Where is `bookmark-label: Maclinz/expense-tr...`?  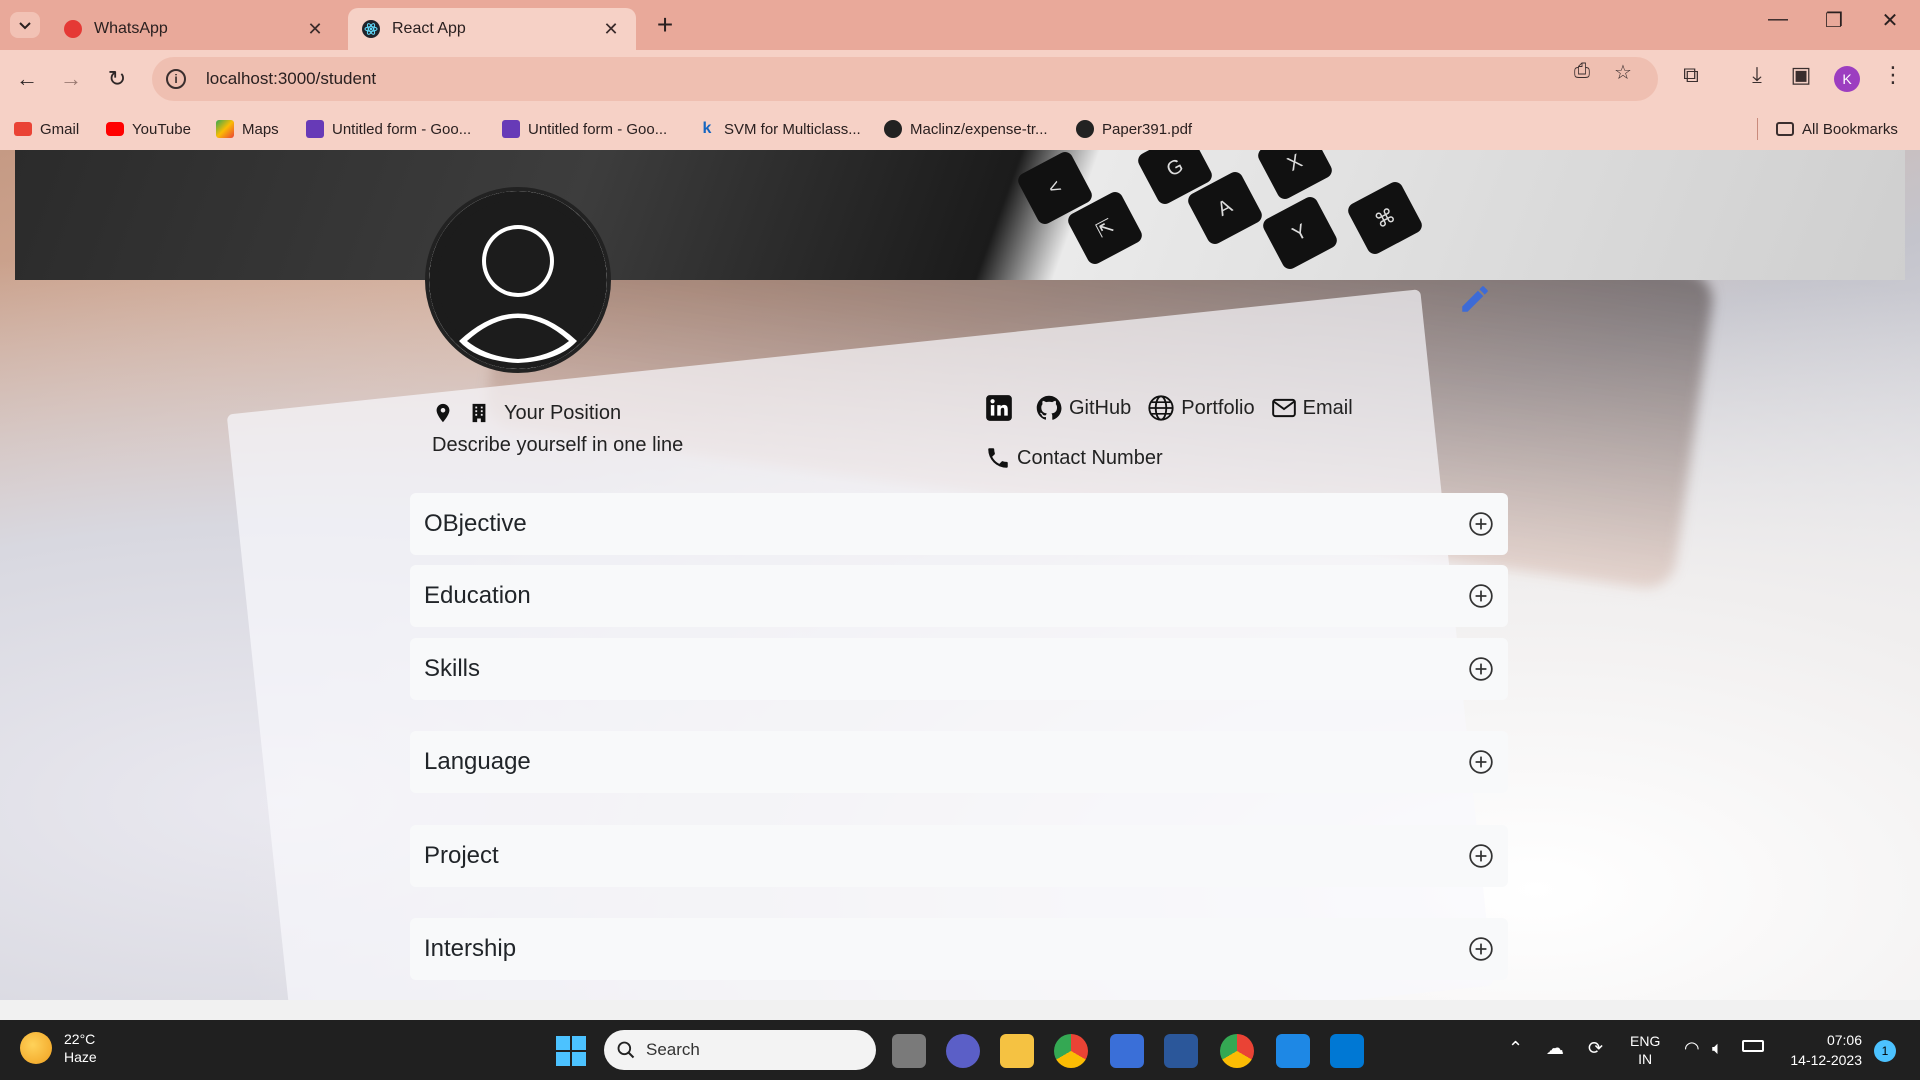
bookmark-label: Maclinz/expense-tr... is located at coordinates (979, 129).